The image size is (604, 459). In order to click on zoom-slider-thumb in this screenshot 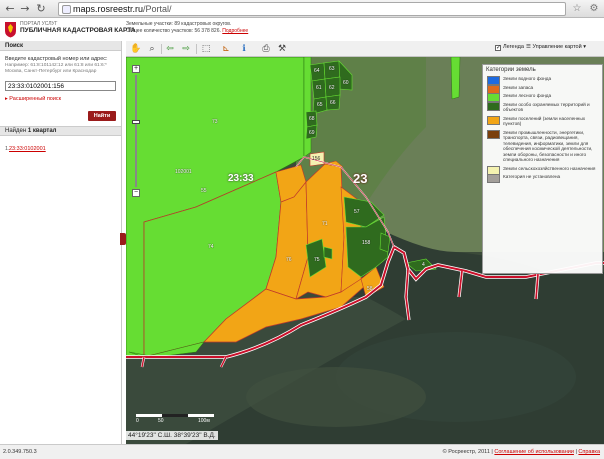, I will do `click(136, 122)`.